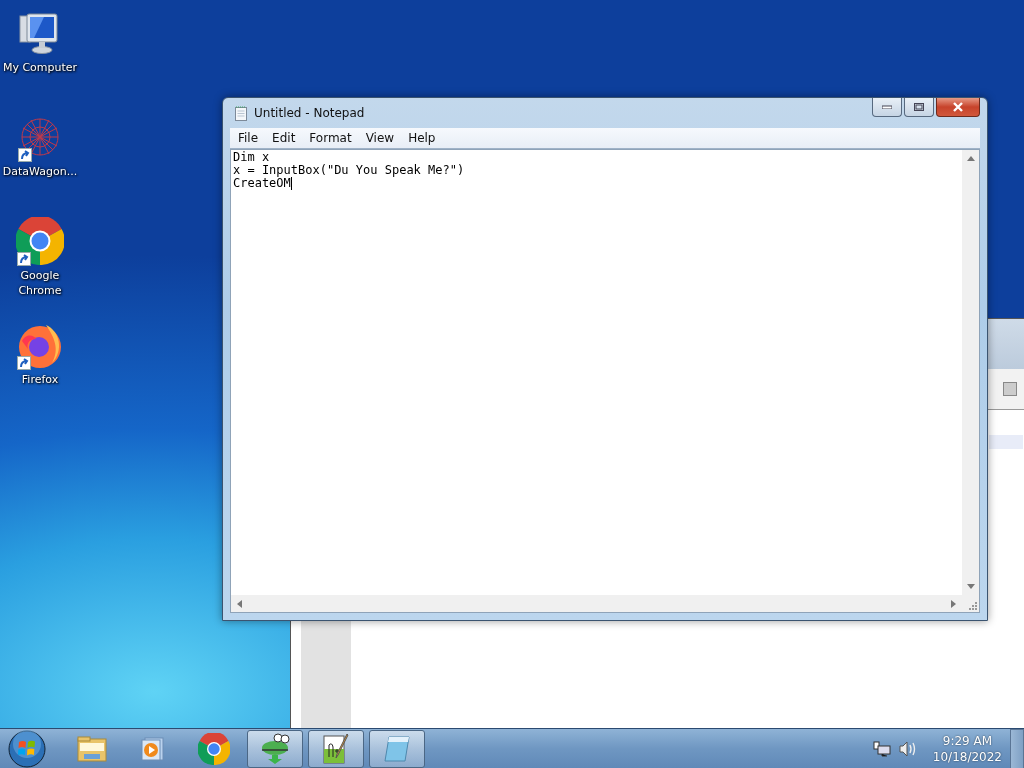 The width and height of the screenshot is (1024, 768). I want to click on menu-item: Format, so click(330, 138).